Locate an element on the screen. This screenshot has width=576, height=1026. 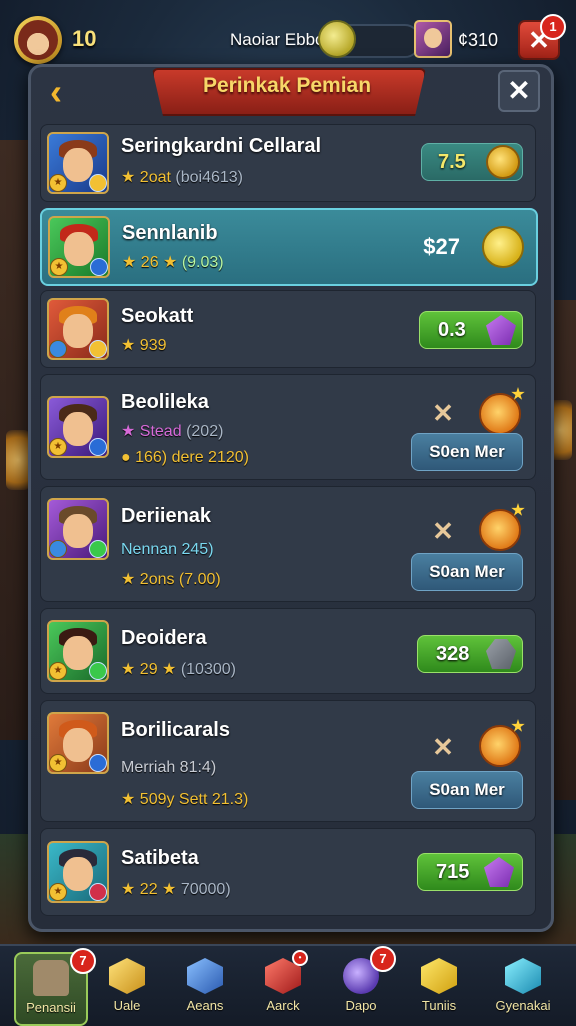
background-lamp-left is located at coordinates (18, 460).